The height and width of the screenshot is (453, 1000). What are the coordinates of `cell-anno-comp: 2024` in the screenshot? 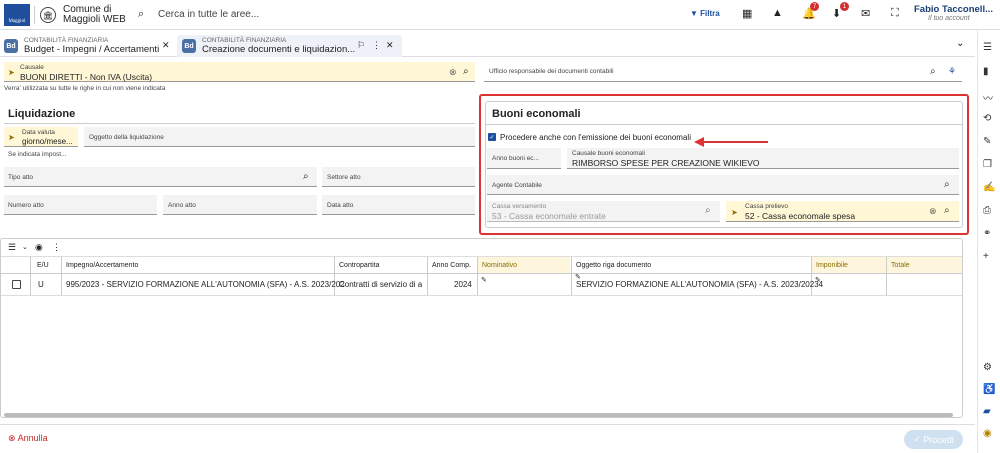 It's located at (463, 284).